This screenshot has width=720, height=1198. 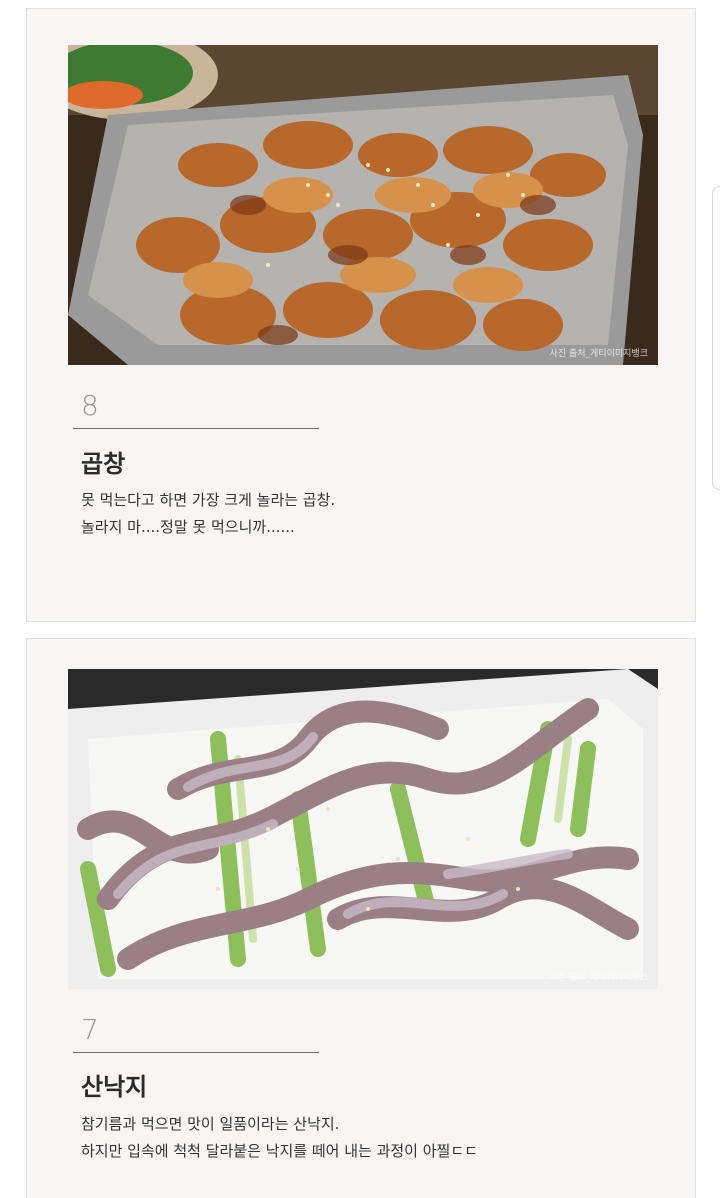 What do you see at coordinates (103, 464) in the screenshot?
I see `food-name: 곱창` at bounding box center [103, 464].